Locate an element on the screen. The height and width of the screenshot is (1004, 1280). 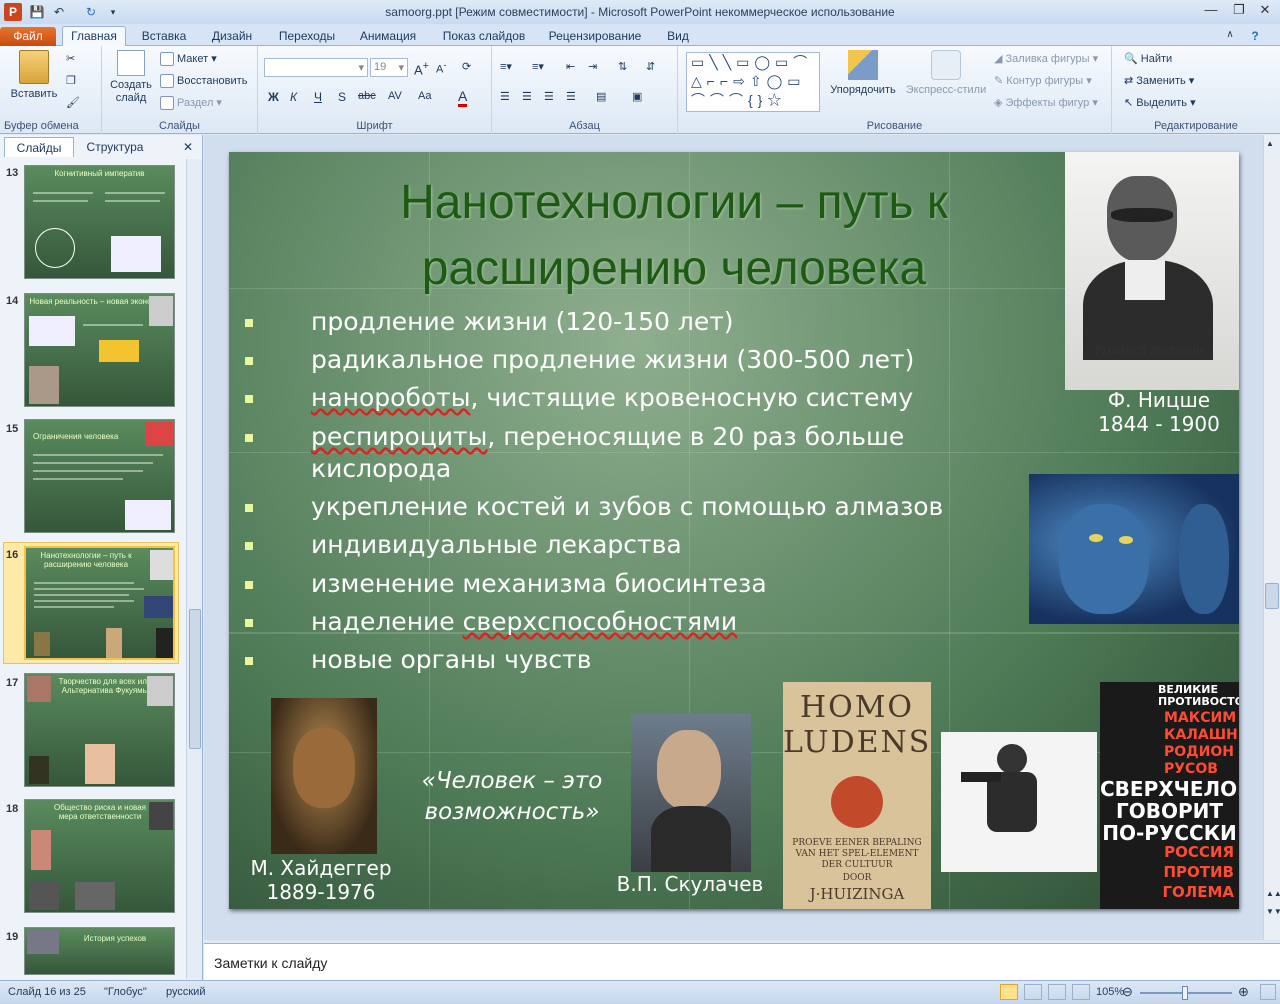
align-right-icon: ☰ is located at coordinates (549, 96).